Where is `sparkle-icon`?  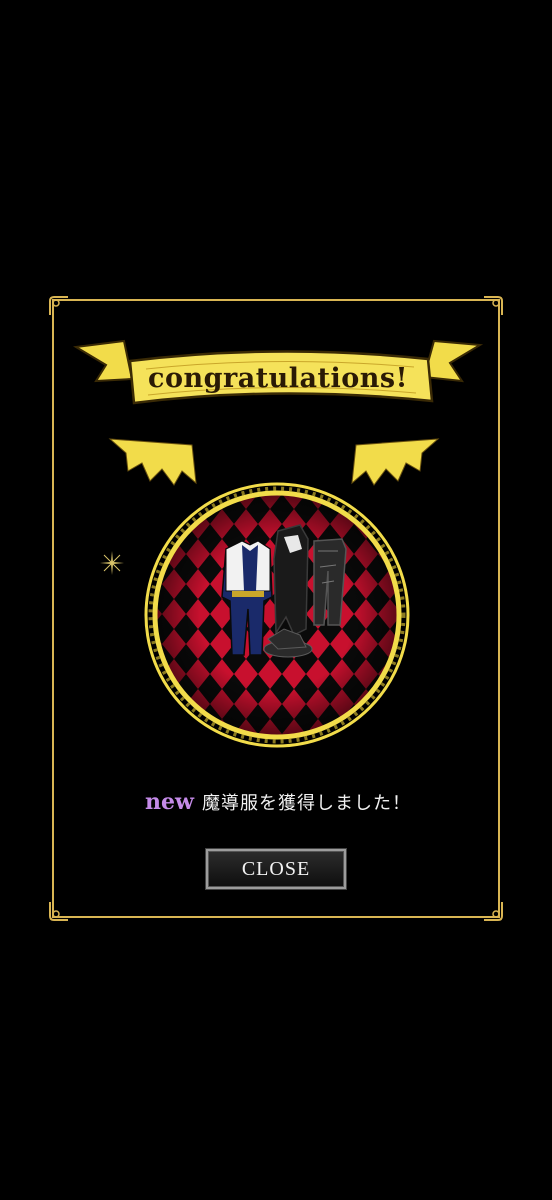 sparkle-icon is located at coordinates (112, 563).